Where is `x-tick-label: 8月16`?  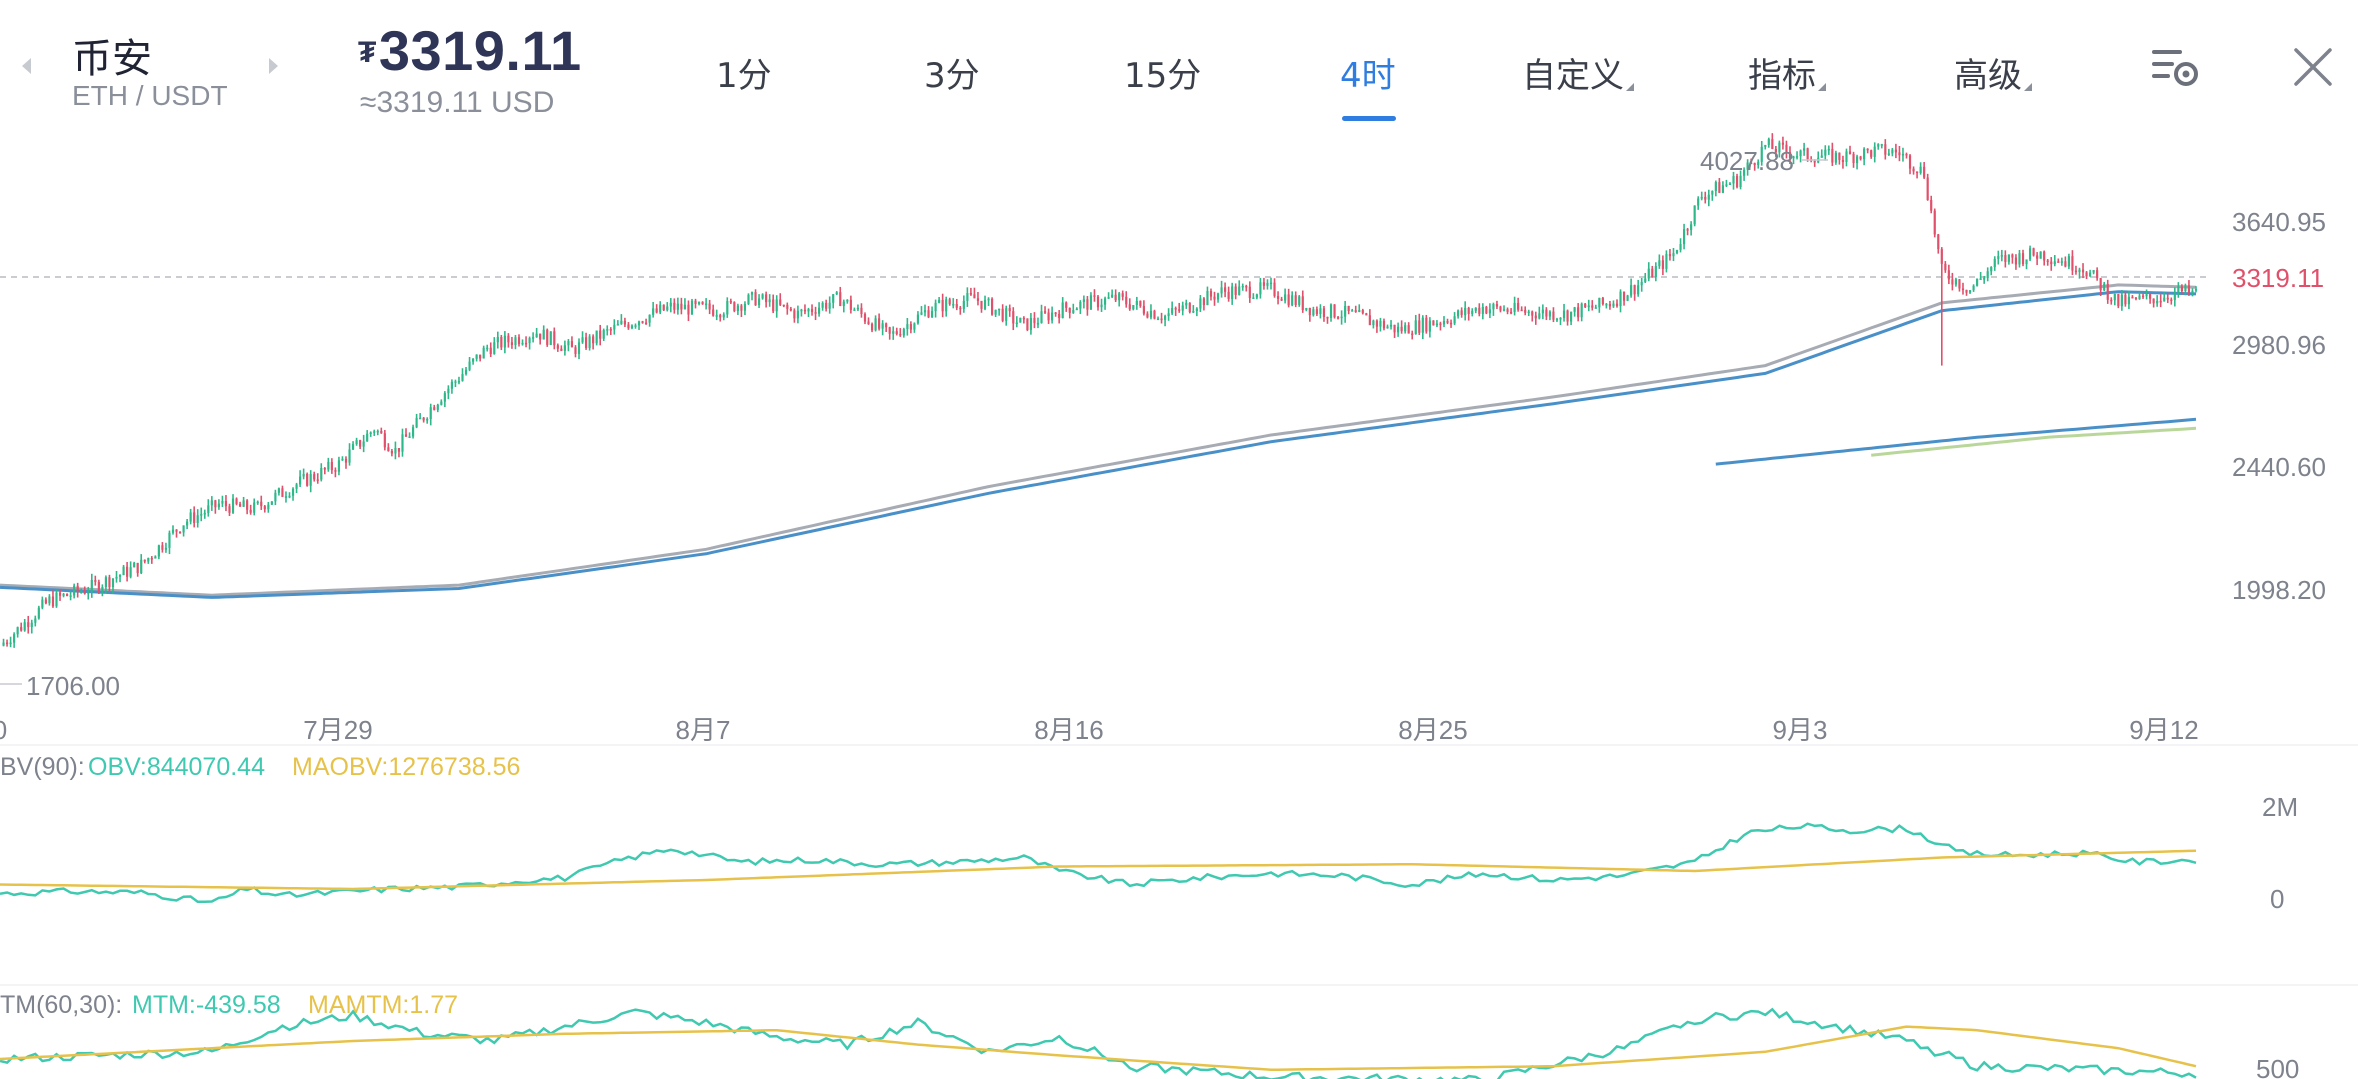 x-tick-label: 8月16 is located at coordinates (1068, 730).